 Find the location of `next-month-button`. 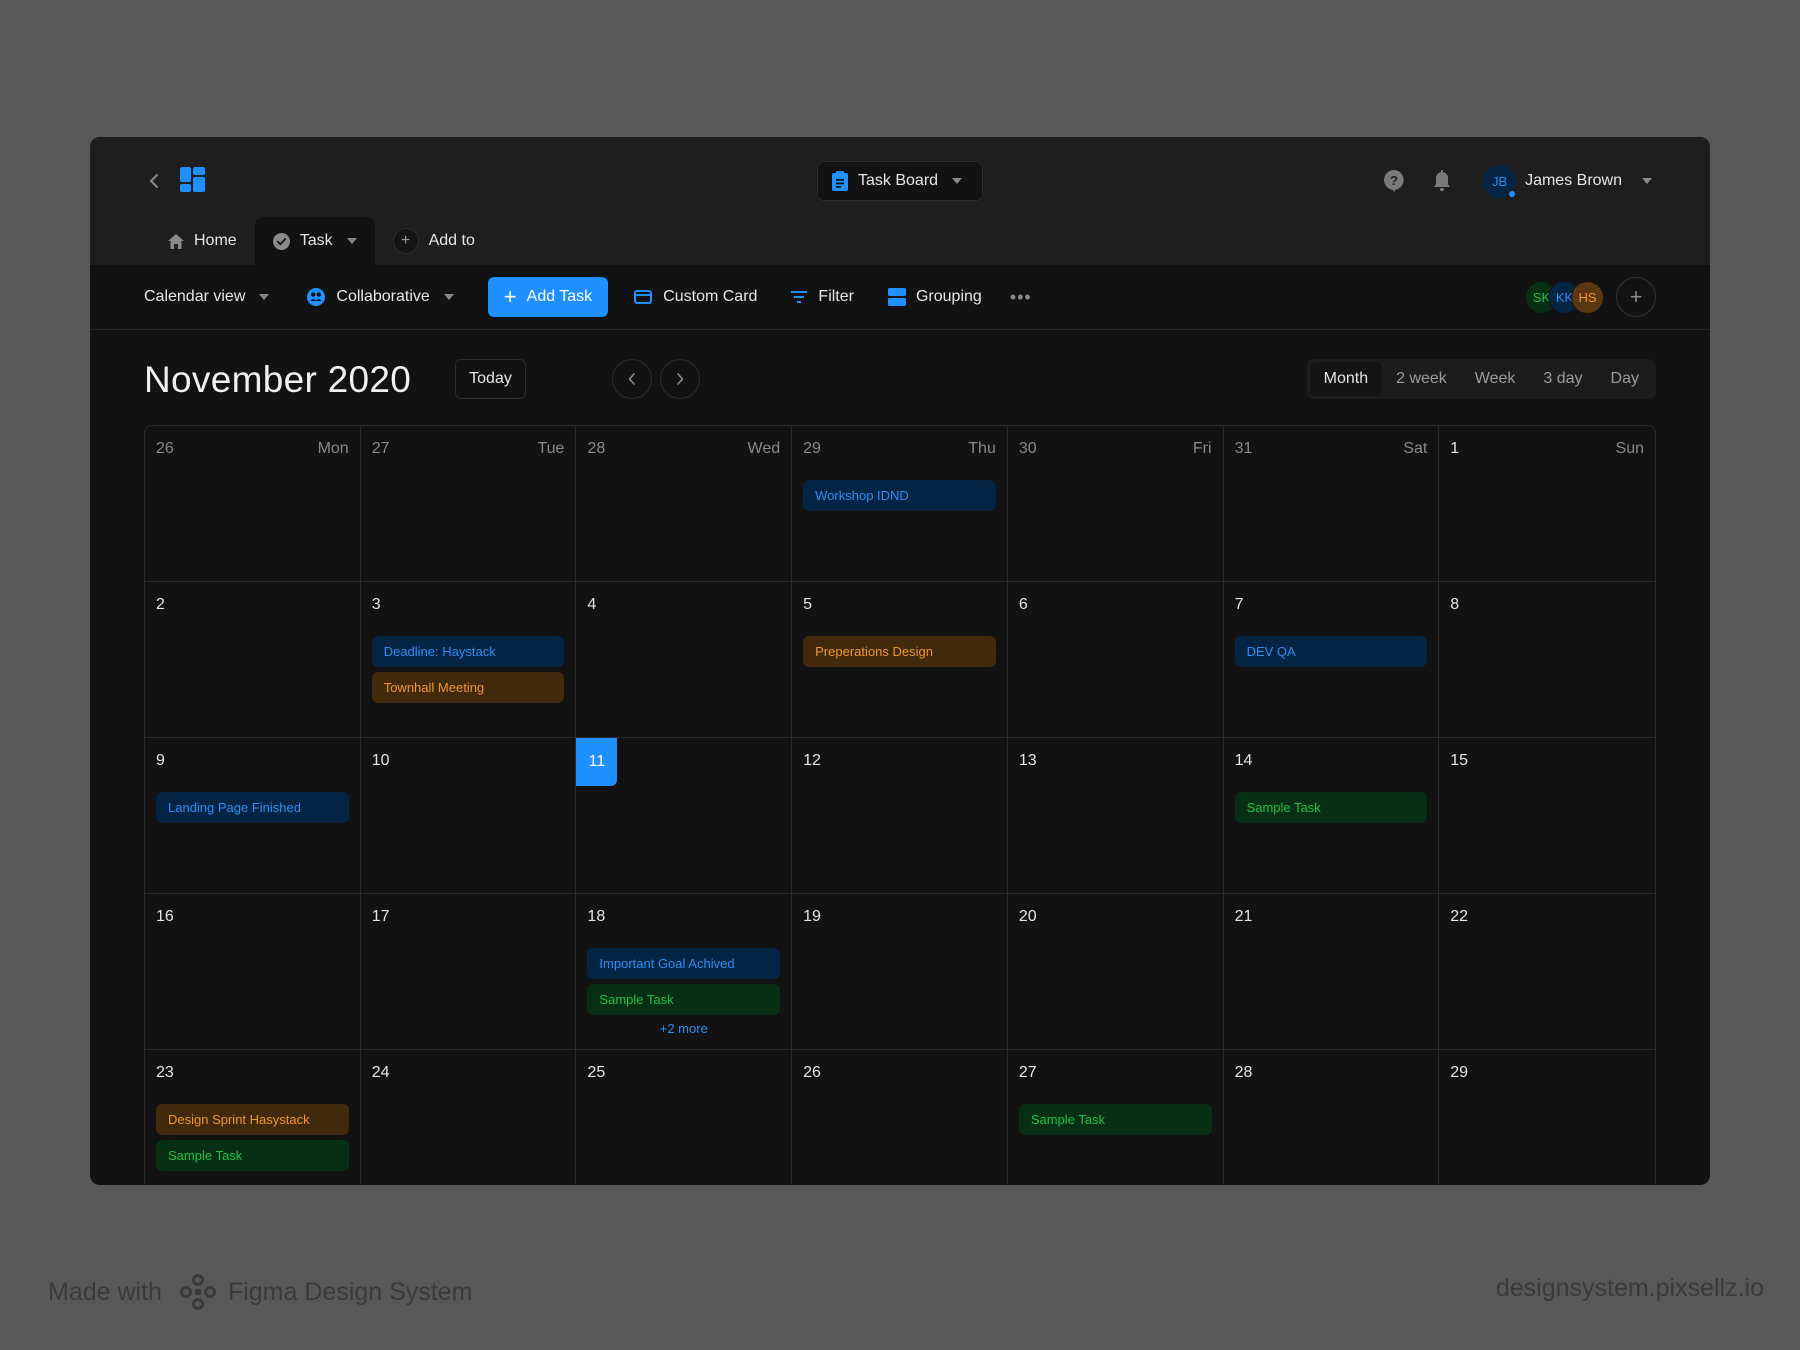

next-month-button is located at coordinates (680, 379).